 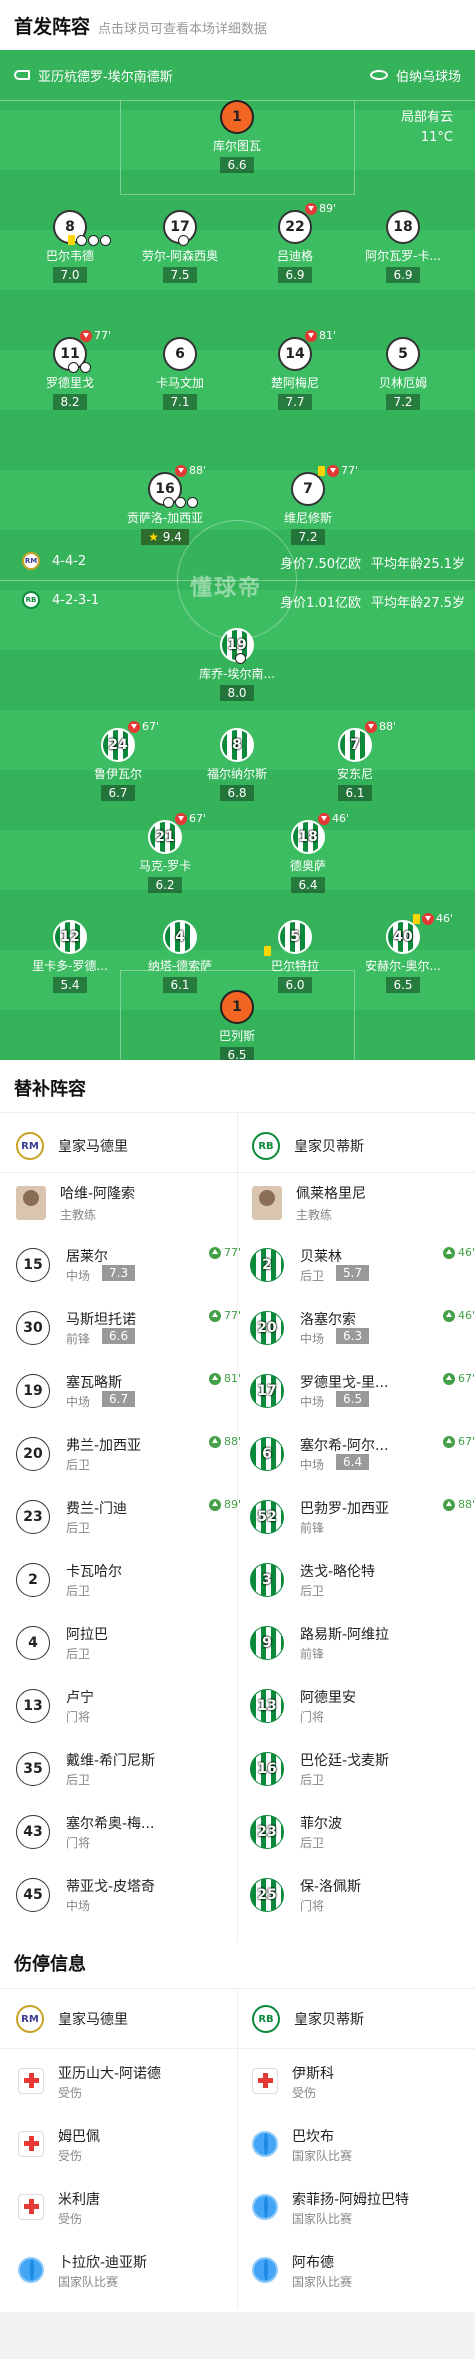 I want to click on pitch-player: 7 88' 安东尼 6.1, so click(x=355, y=760).